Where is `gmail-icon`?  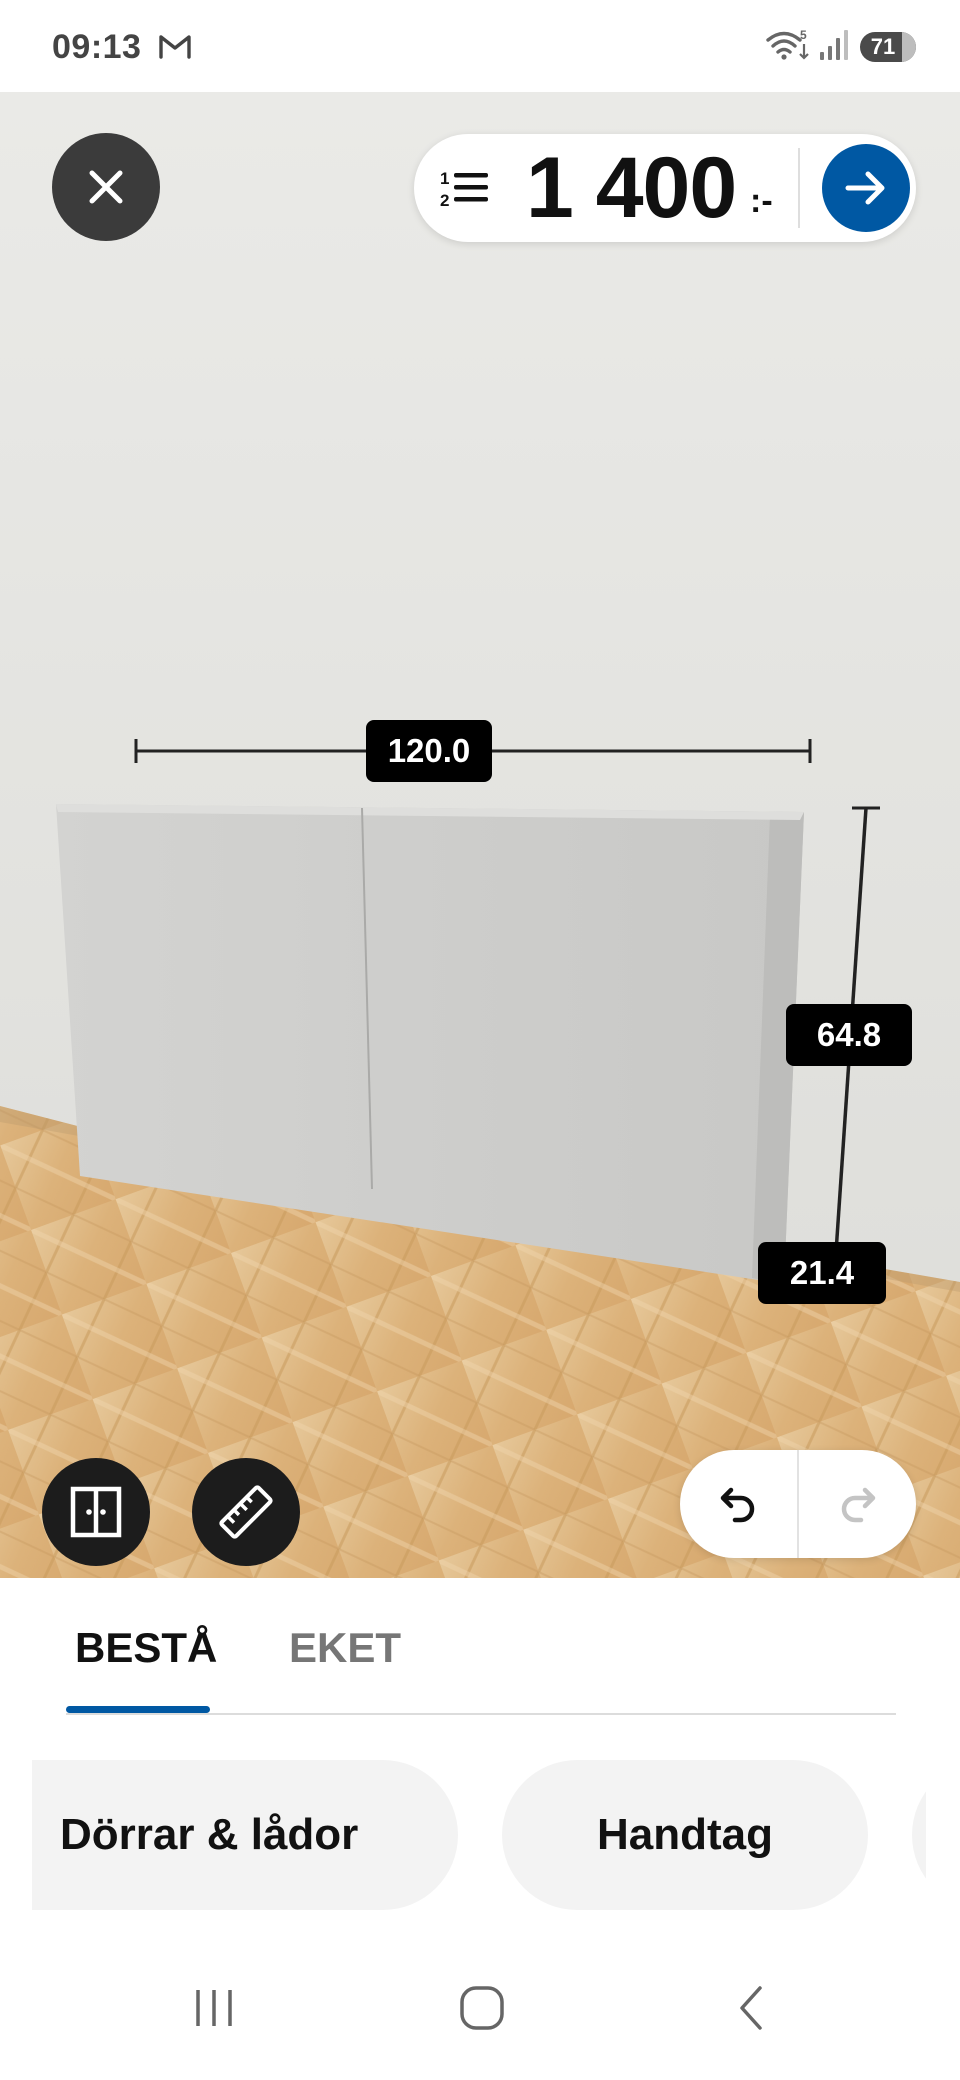
gmail-icon is located at coordinates (175, 47).